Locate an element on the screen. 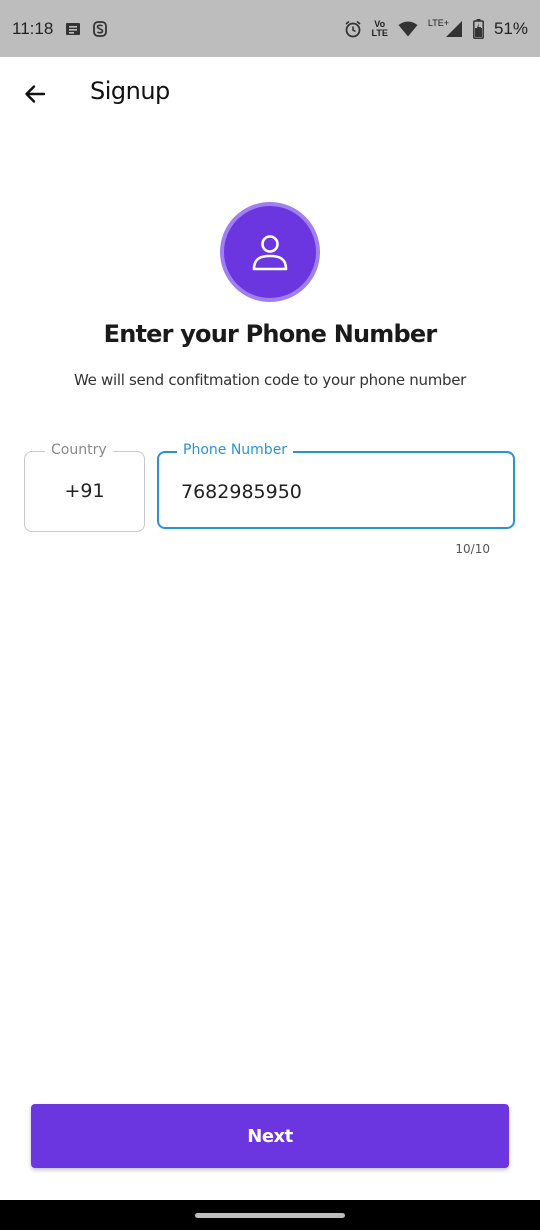  arrow-left-icon is located at coordinates (35, 94).